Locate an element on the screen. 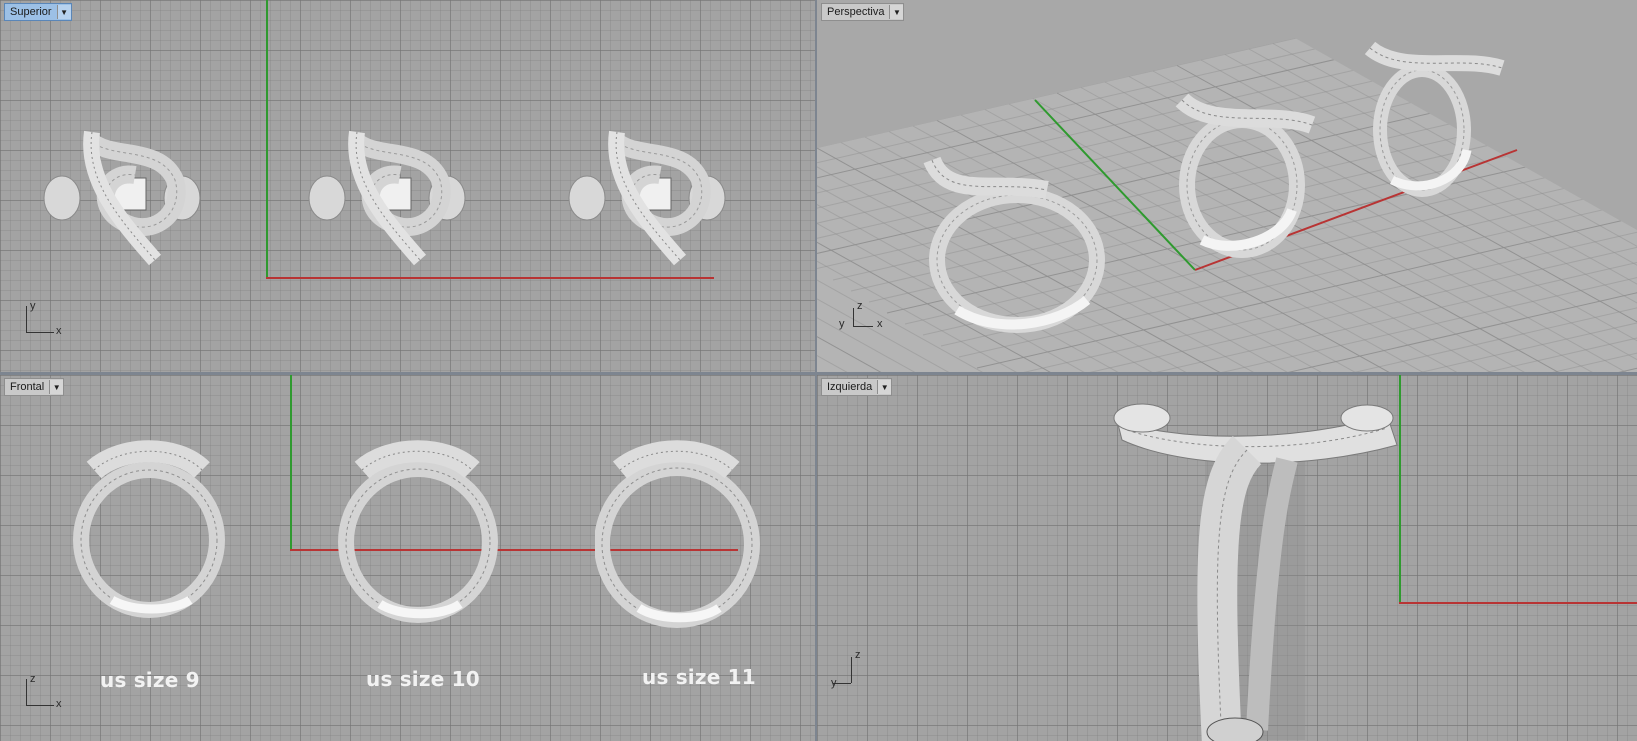  triad-label-x: x is located at coordinates (880, 324).